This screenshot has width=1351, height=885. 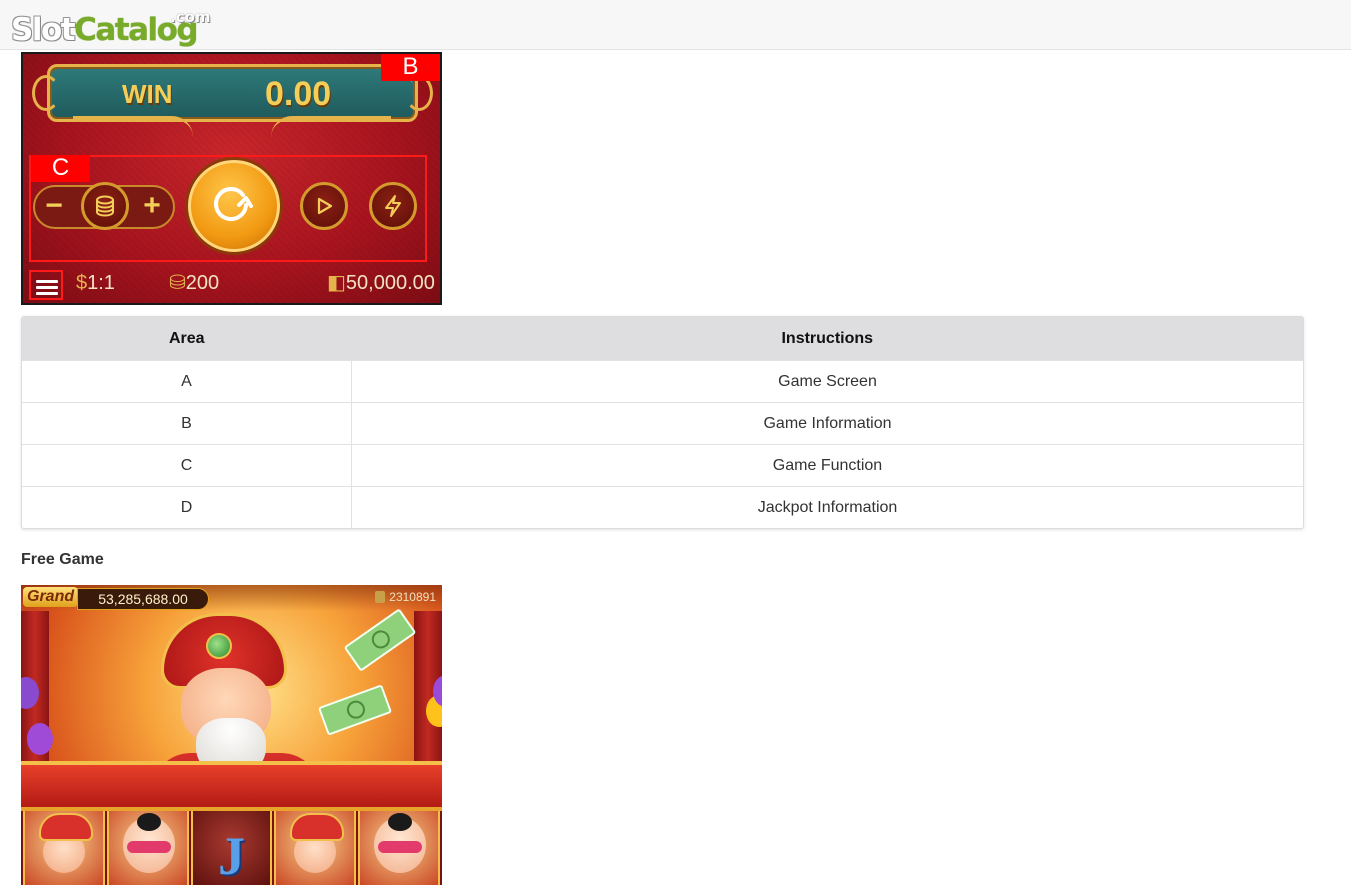 I want to click on player-icon, so click(x=380, y=597).